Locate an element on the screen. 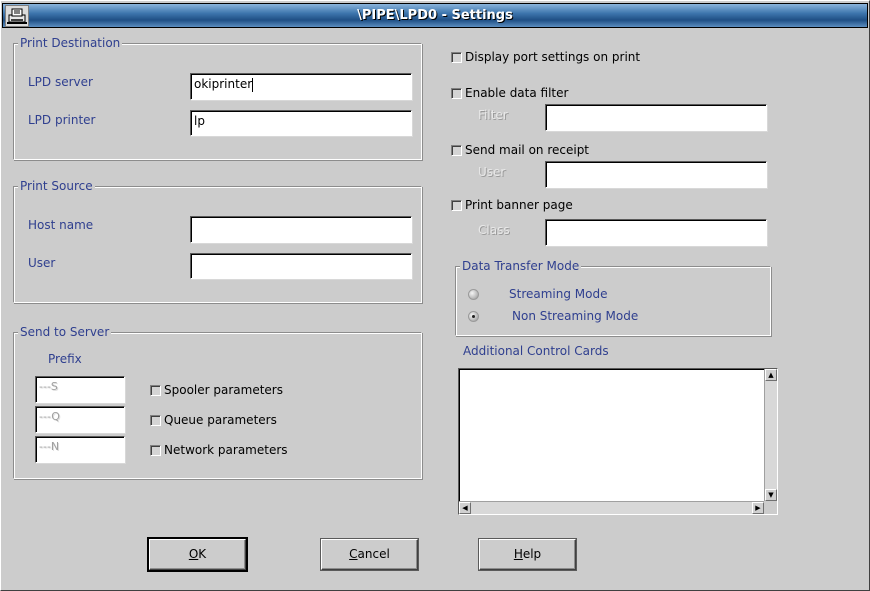 This screenshot has height=591, width=870. prefix-label: Prefix is located at coordinates (65, 359).